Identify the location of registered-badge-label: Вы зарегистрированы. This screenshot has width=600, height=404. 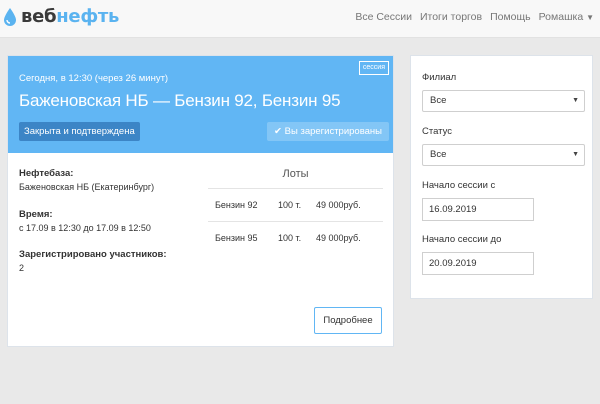
(333, 131).